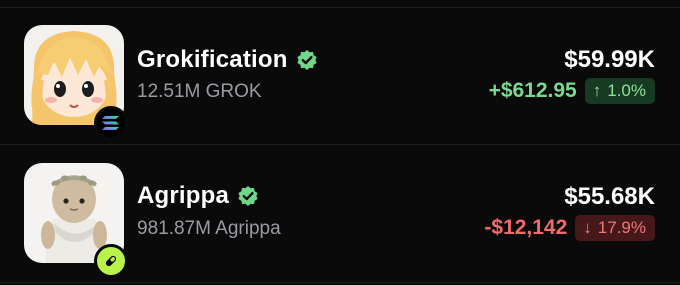 Image resolution: width=680 pixels, height=285 pixels. I want to click on token-change: +$612.95 ↑ 1.0%, so click(572, 91).